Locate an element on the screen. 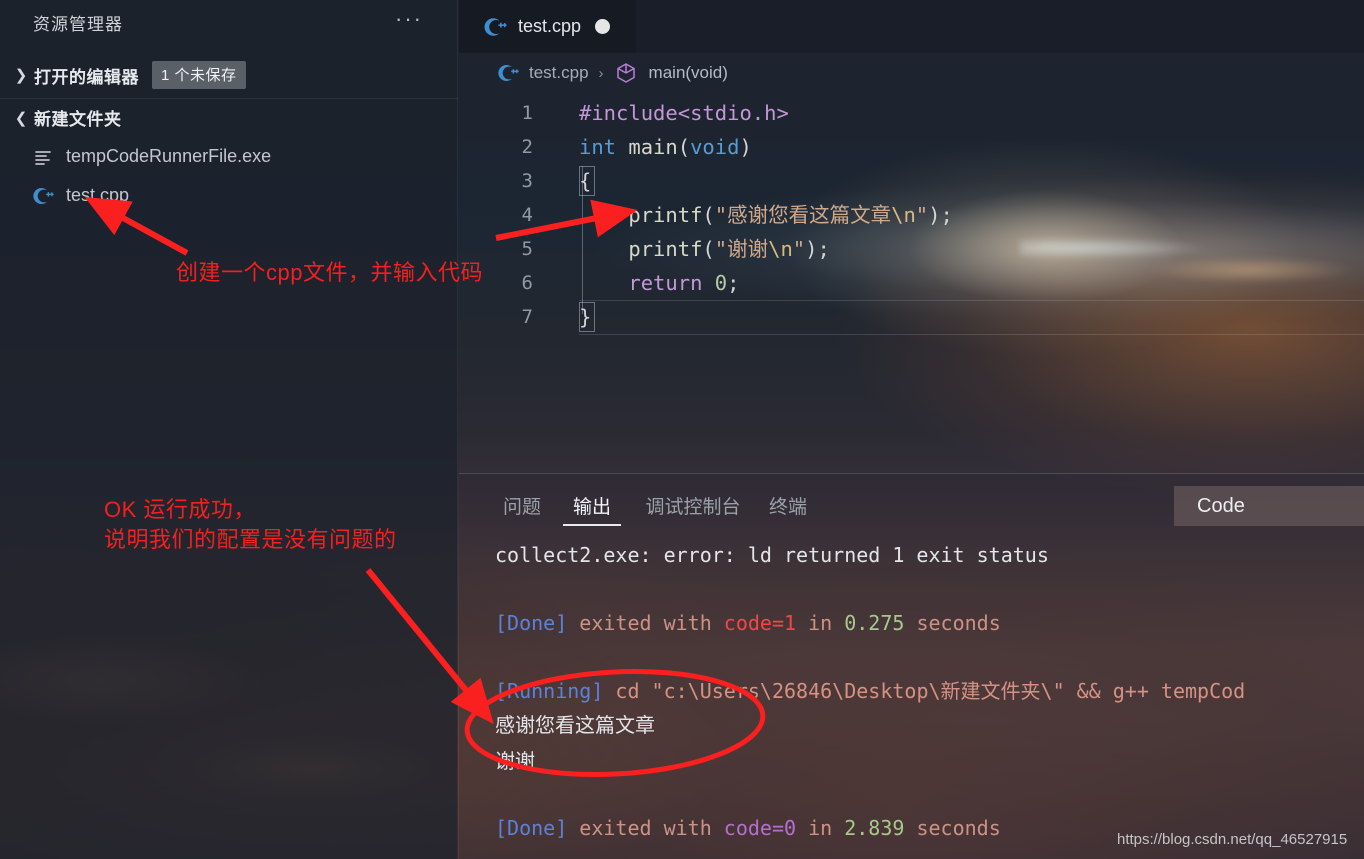  code-token: ) is located at coordinates (745, 147).